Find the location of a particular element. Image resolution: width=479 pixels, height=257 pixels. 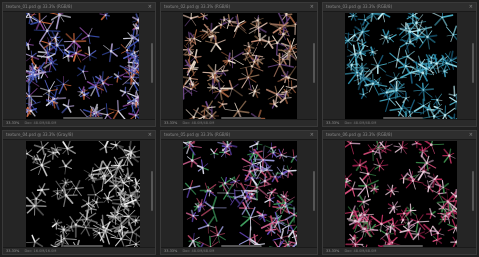

document-tab-3: texture_03.psd @ 33.3% (RGB/8) × is located at coordinates (399, 7).